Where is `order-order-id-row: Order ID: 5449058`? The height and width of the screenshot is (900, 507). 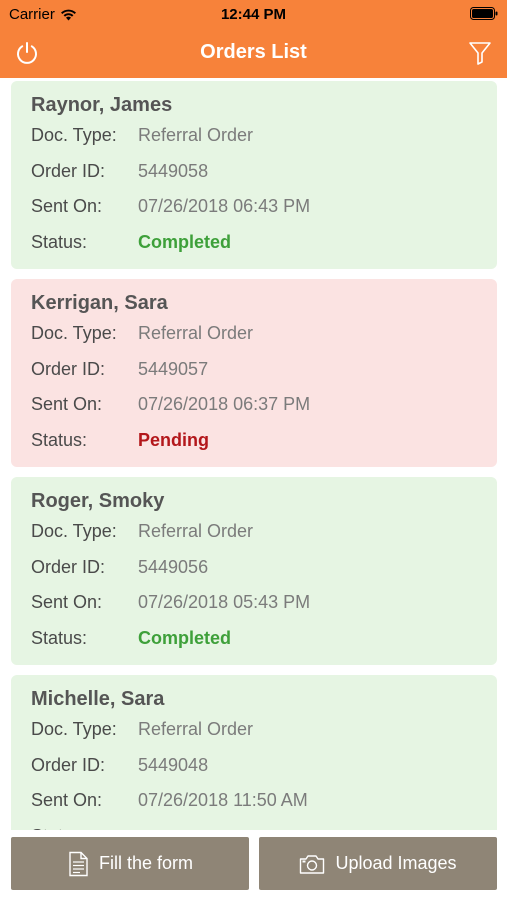
order-order-id-row: Order ID: 5449058 is located at coordinates (254, 171).